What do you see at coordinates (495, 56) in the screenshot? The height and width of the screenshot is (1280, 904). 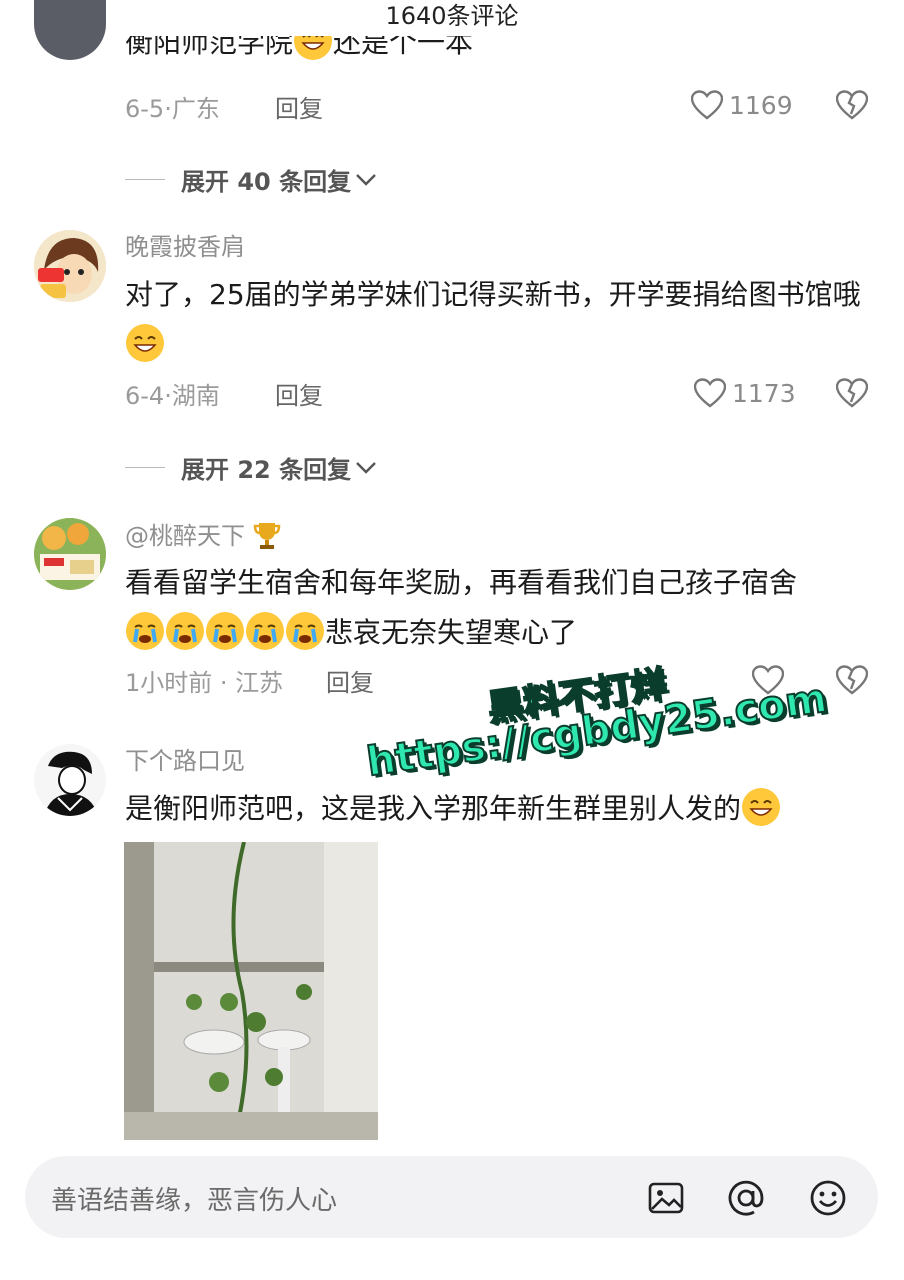 I see `comment-text: 衡阳师范学院 还是个一本` at bounding box center [495, 56].